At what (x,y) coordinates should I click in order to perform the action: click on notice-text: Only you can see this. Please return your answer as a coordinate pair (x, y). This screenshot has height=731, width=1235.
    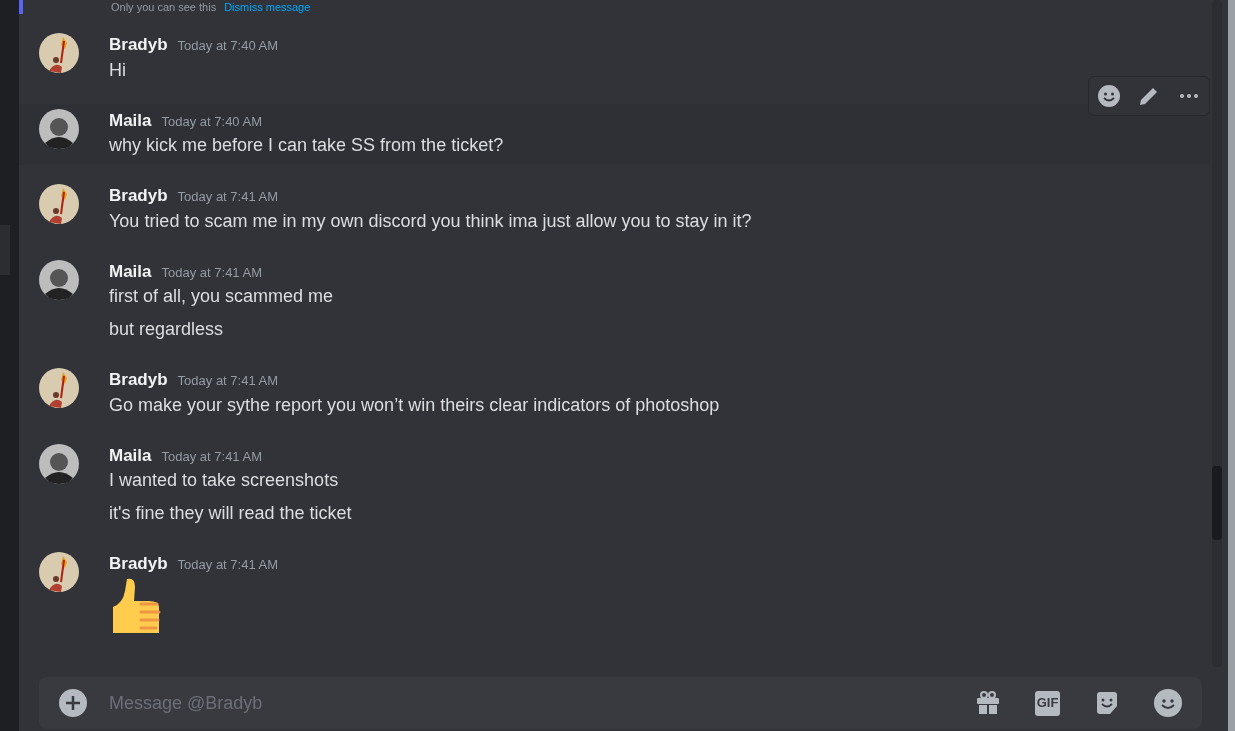
    Looking at the image, I should click on (164, 7).